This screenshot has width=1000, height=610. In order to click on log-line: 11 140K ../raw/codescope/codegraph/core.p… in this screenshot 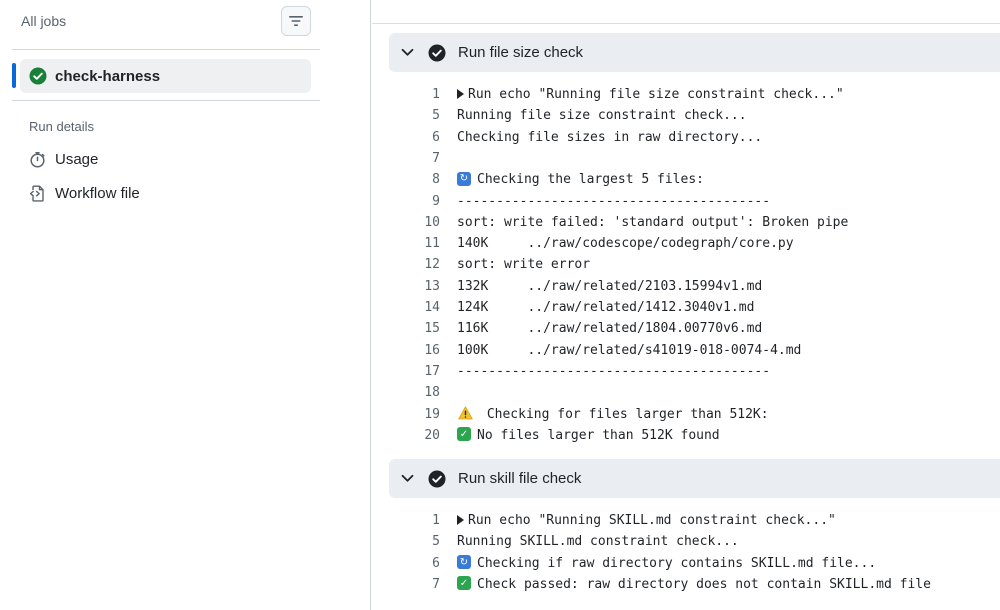, I will do `click(583, 243)`.